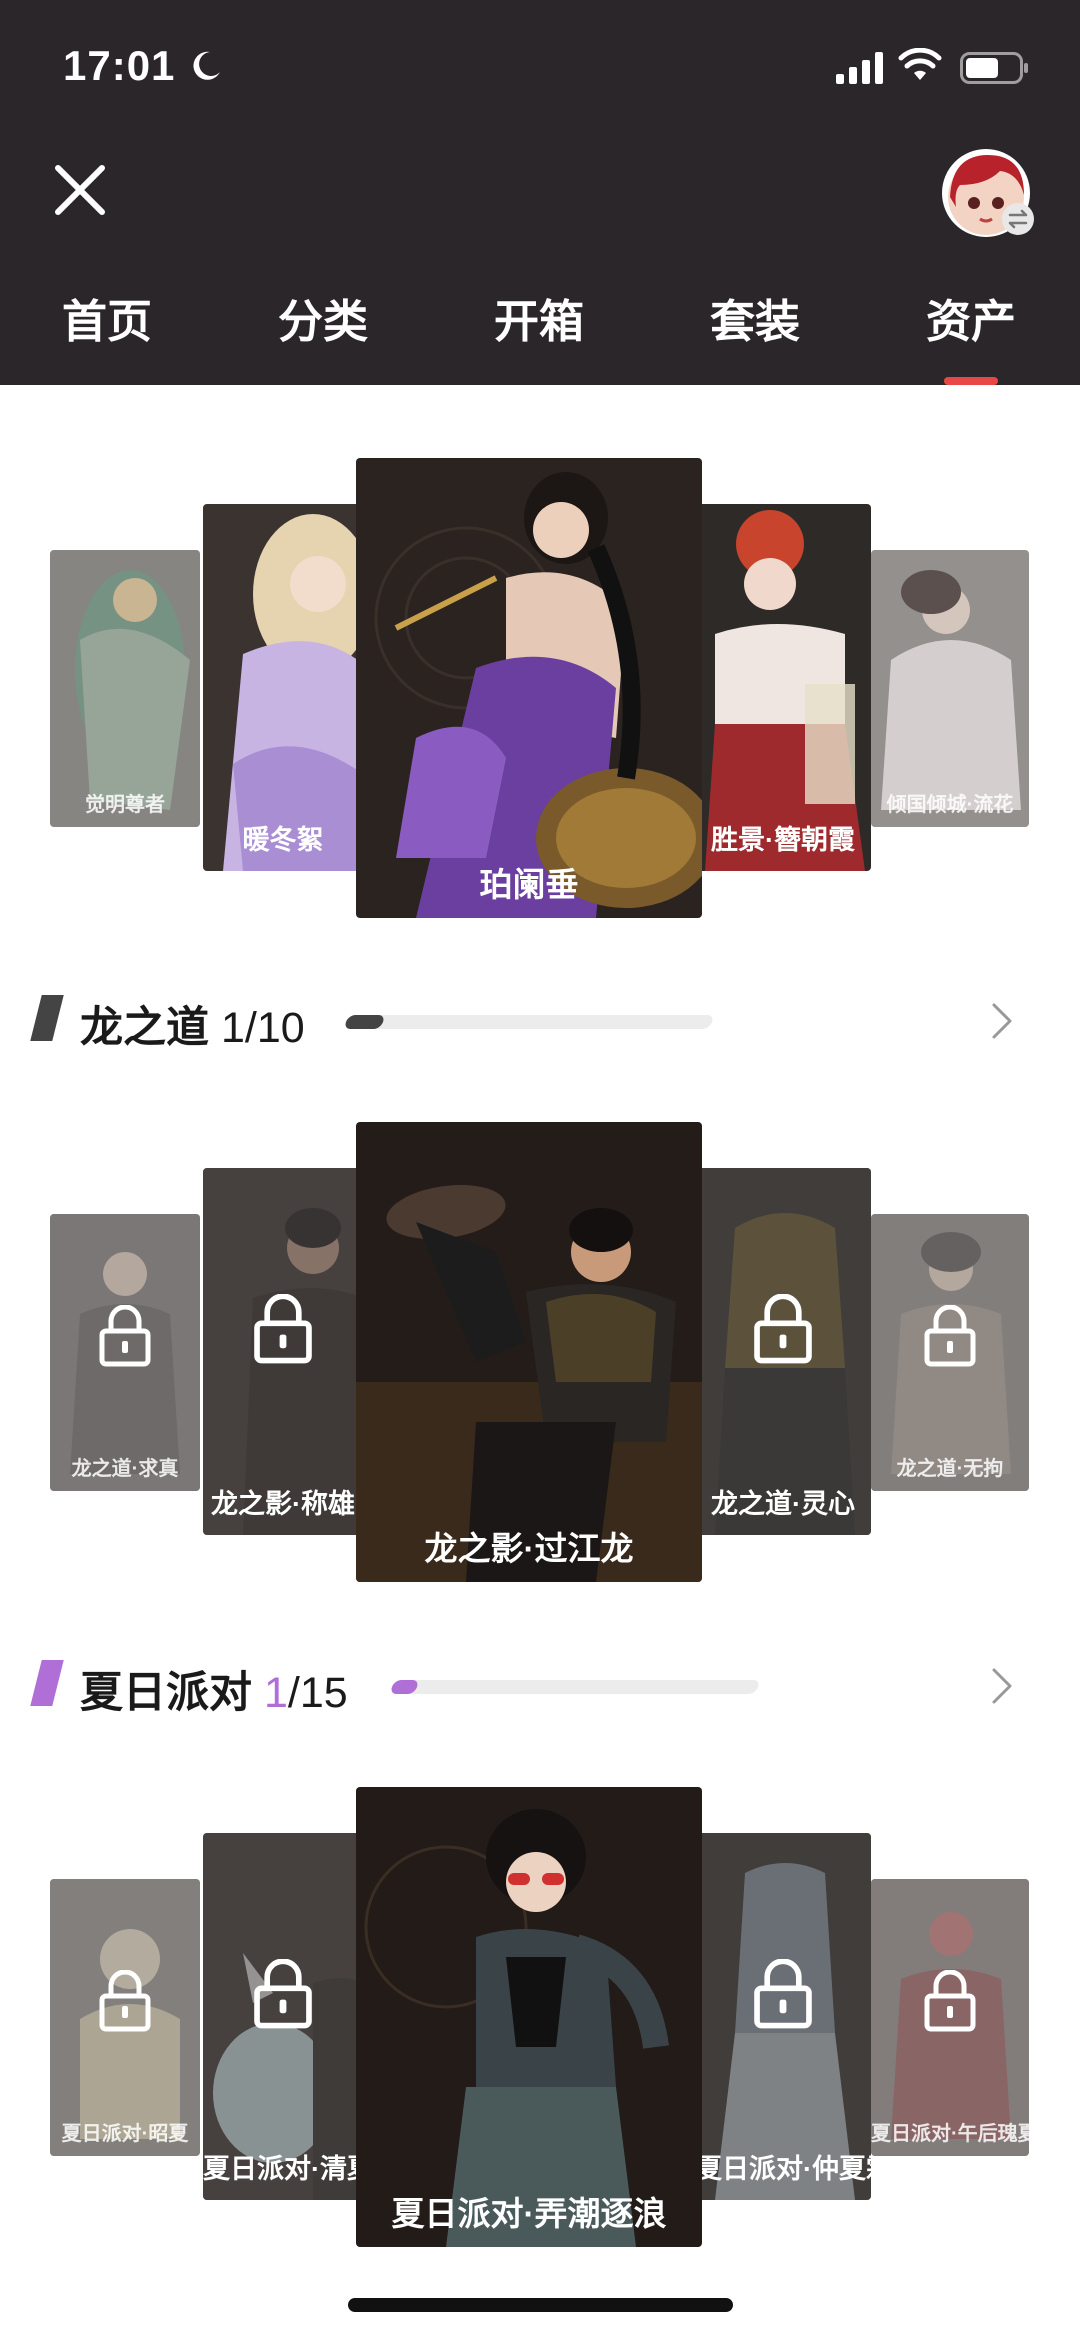  I want to click on section-title-text: 龙之道, so click(144, 1028).